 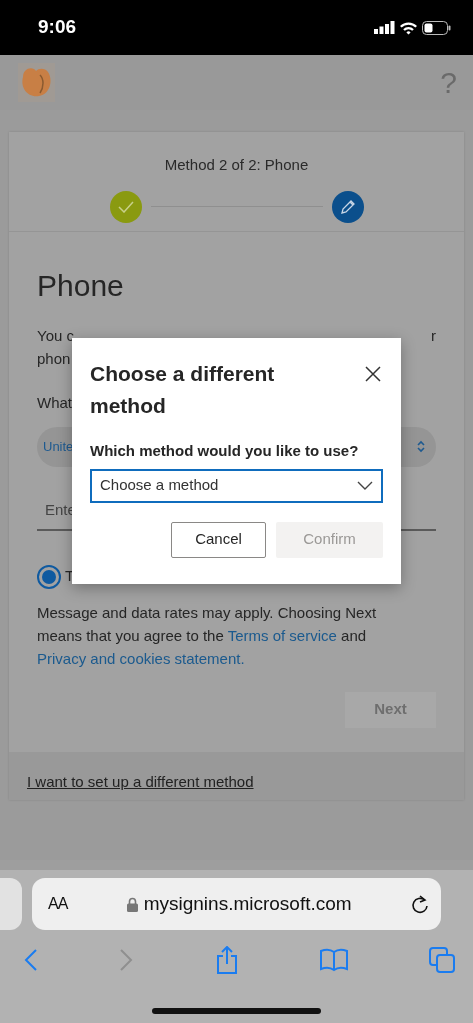 What do you see at coordinates (54, 402) in the screenshot?
I see `question-text: What` at bounding box center [54, 402].